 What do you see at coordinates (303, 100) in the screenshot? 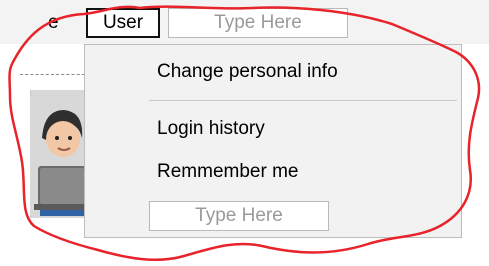
I see `menu-separator` at bounding box center [303, 100].